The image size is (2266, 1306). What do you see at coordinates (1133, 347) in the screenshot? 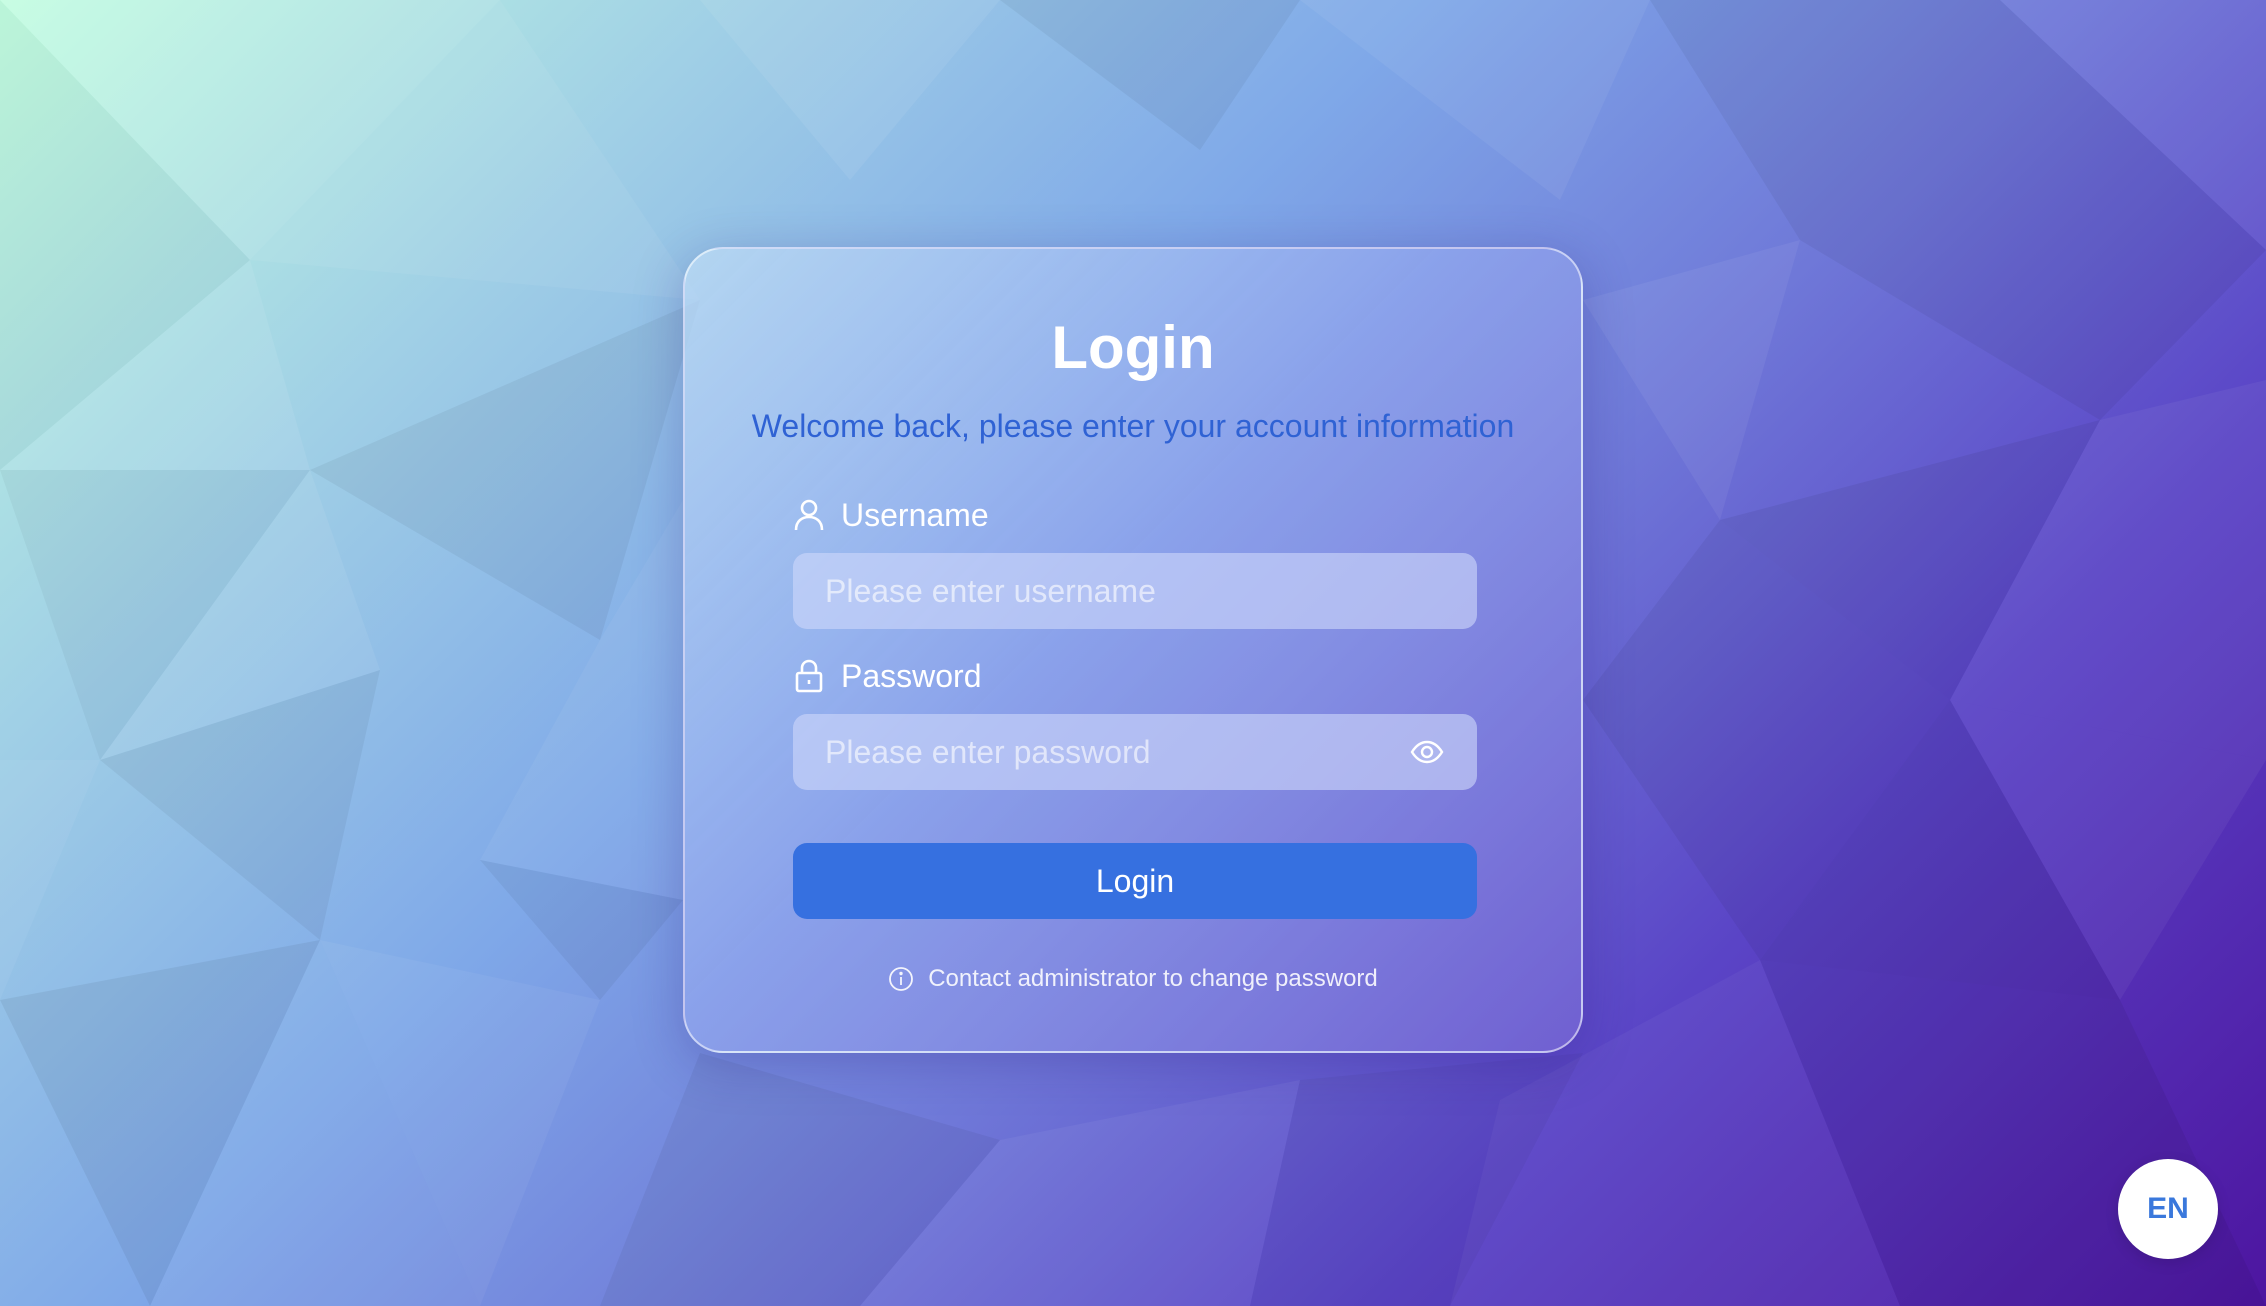
I see `login-title: Login` at bounding box center [1133, 347].